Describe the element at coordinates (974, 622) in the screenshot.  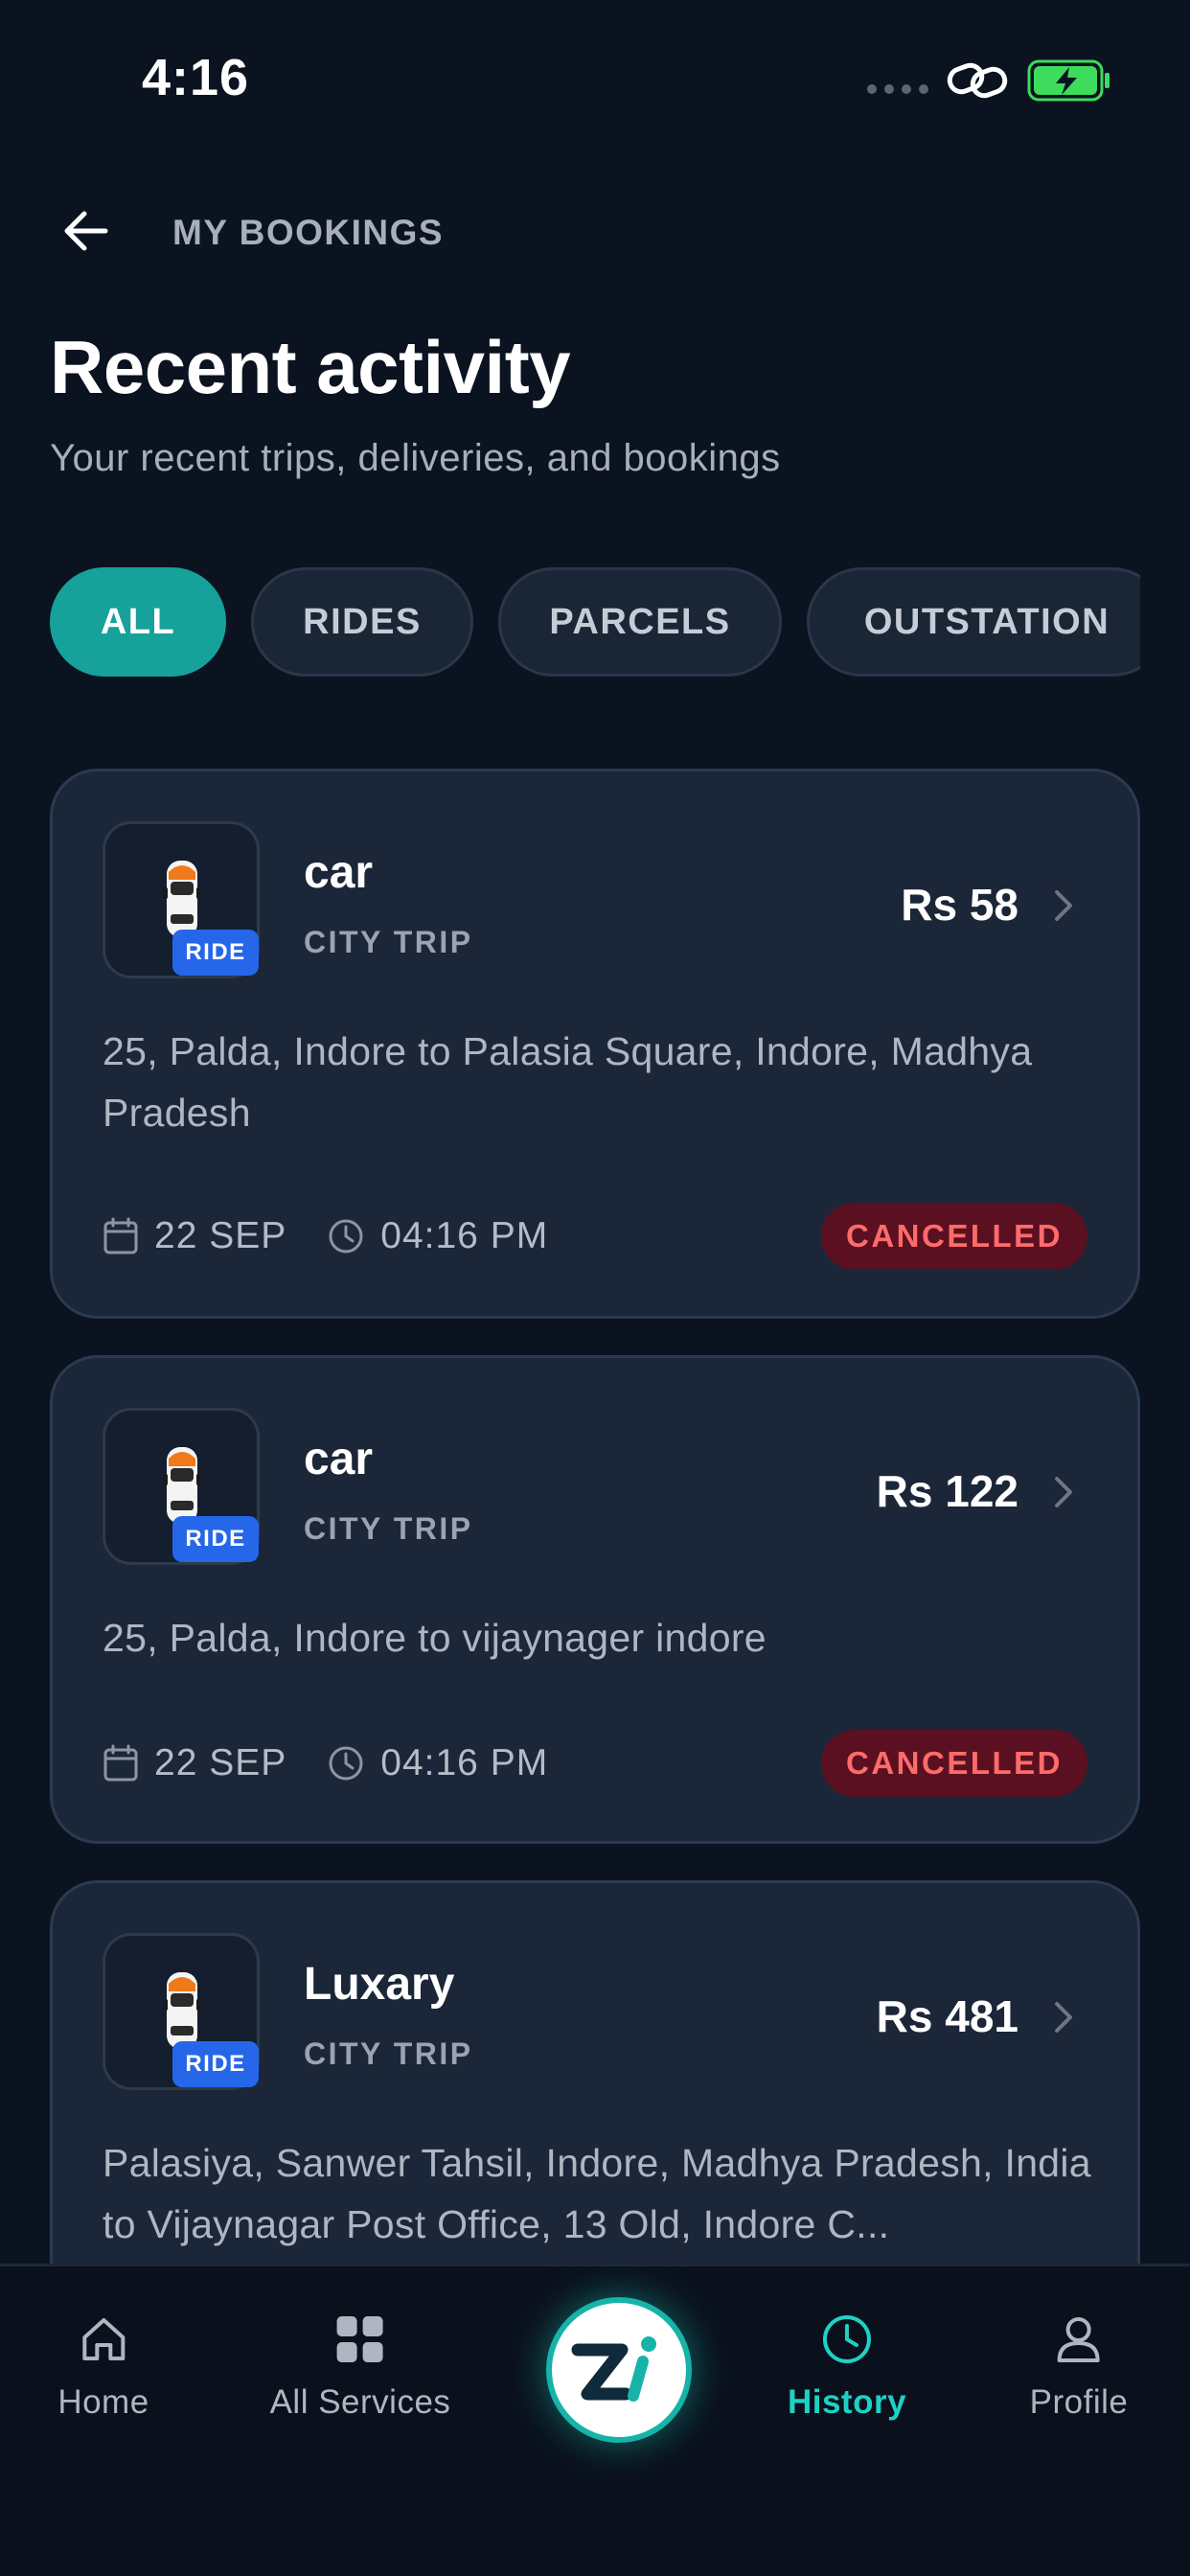
I see `filter-chip-outstation: OUTSTATION` at that location.